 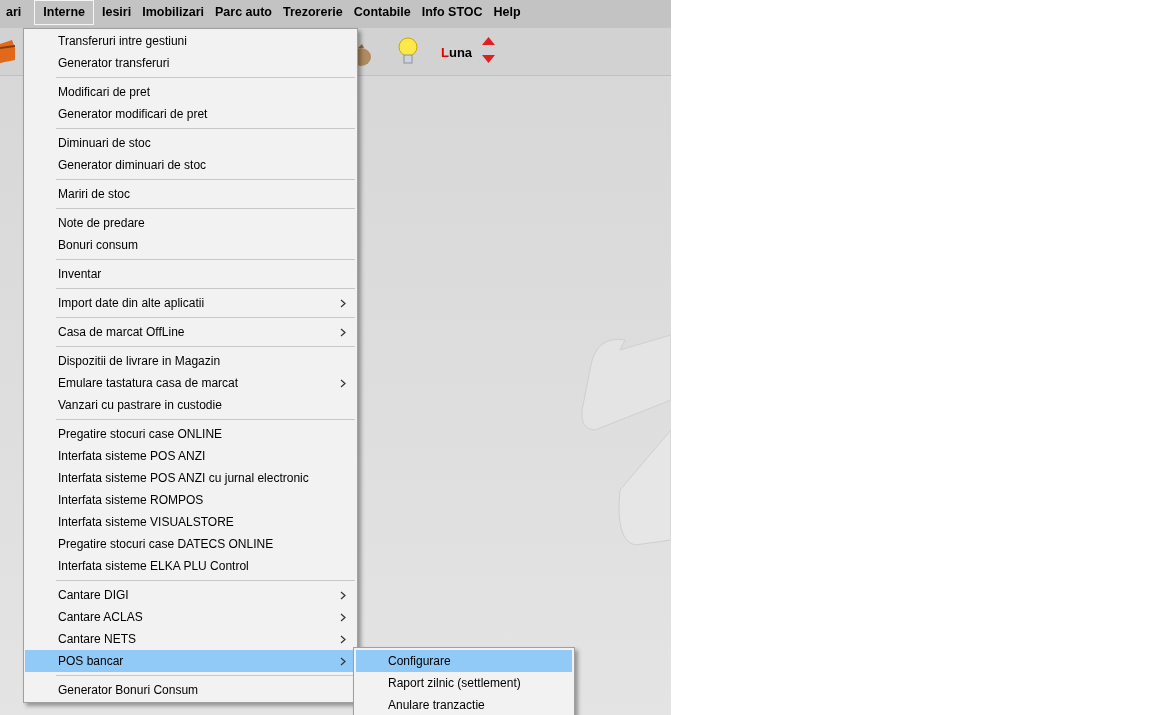 I want to click on menu-item: Modificari de pret, so click(x=190, y=92).